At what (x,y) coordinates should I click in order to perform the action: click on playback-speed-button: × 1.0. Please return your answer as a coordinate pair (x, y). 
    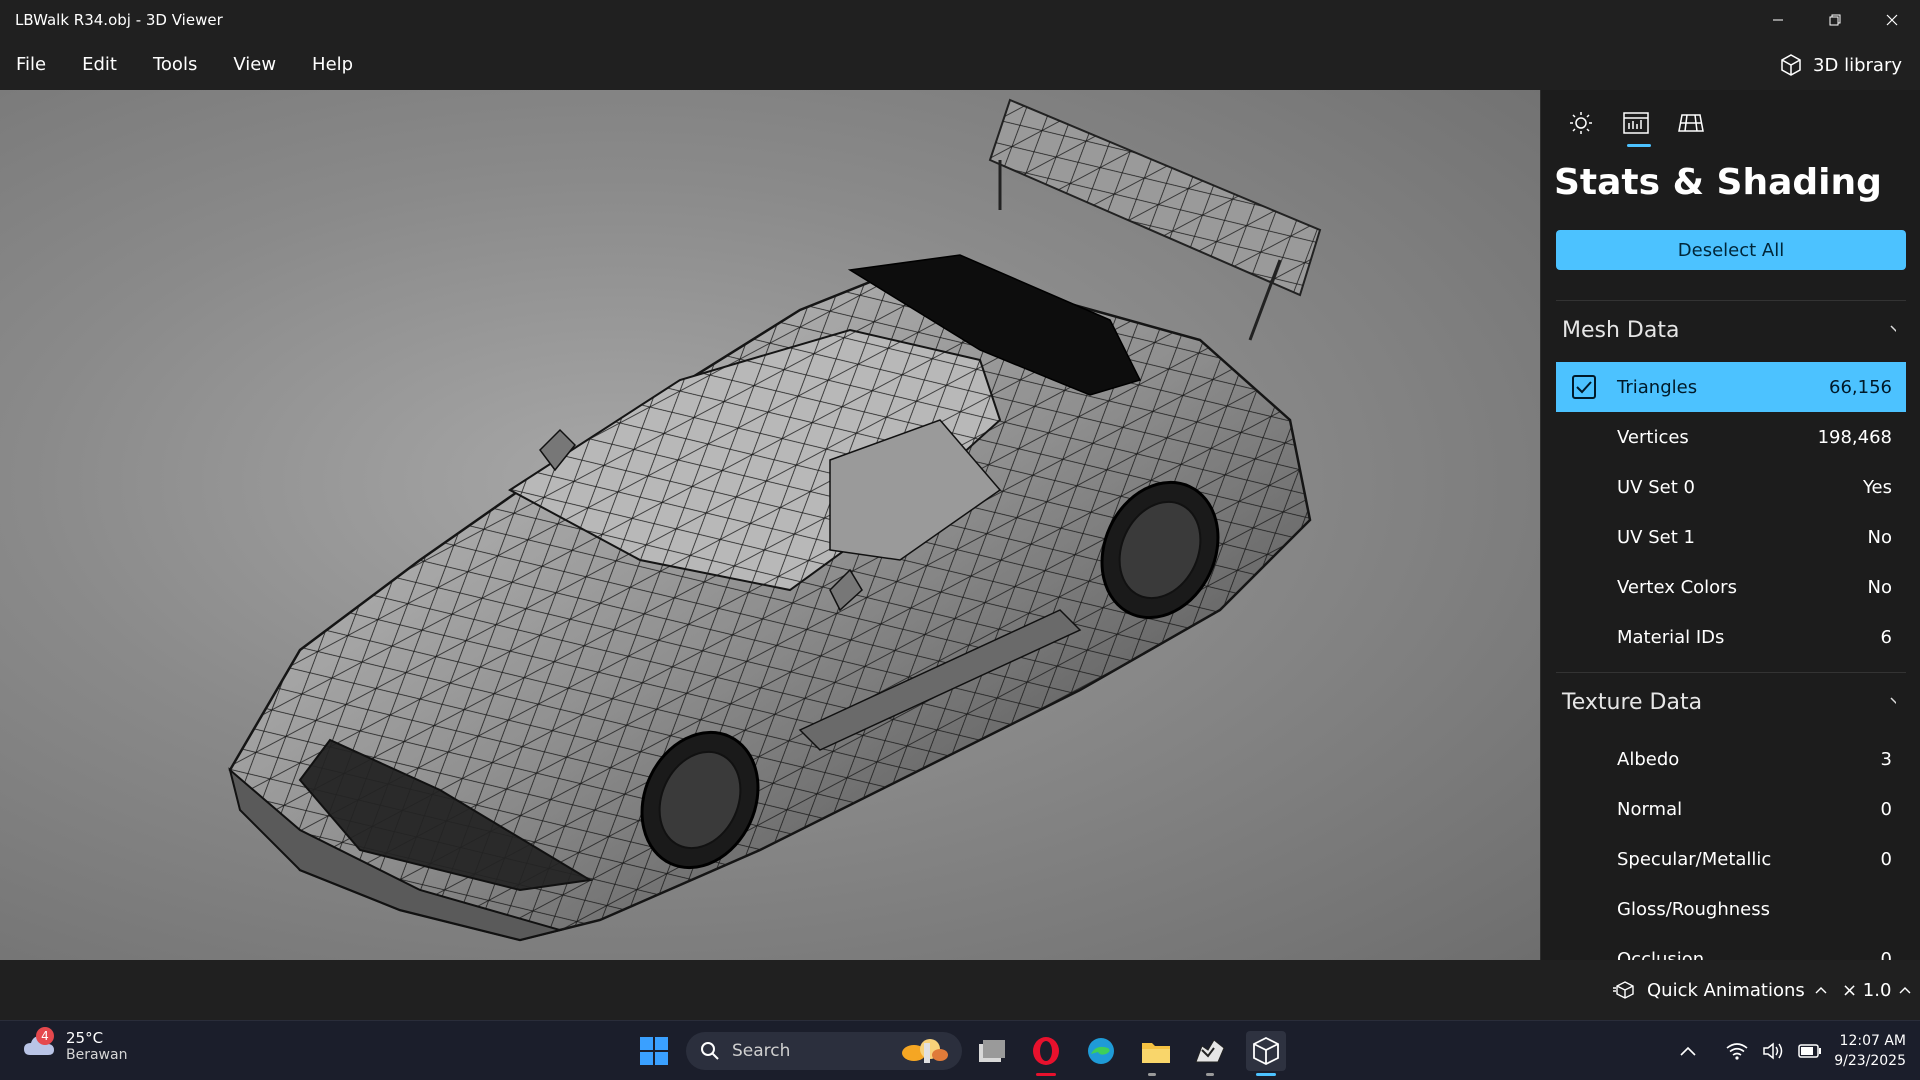
    Looking at the image, I should click on (1876, 990).